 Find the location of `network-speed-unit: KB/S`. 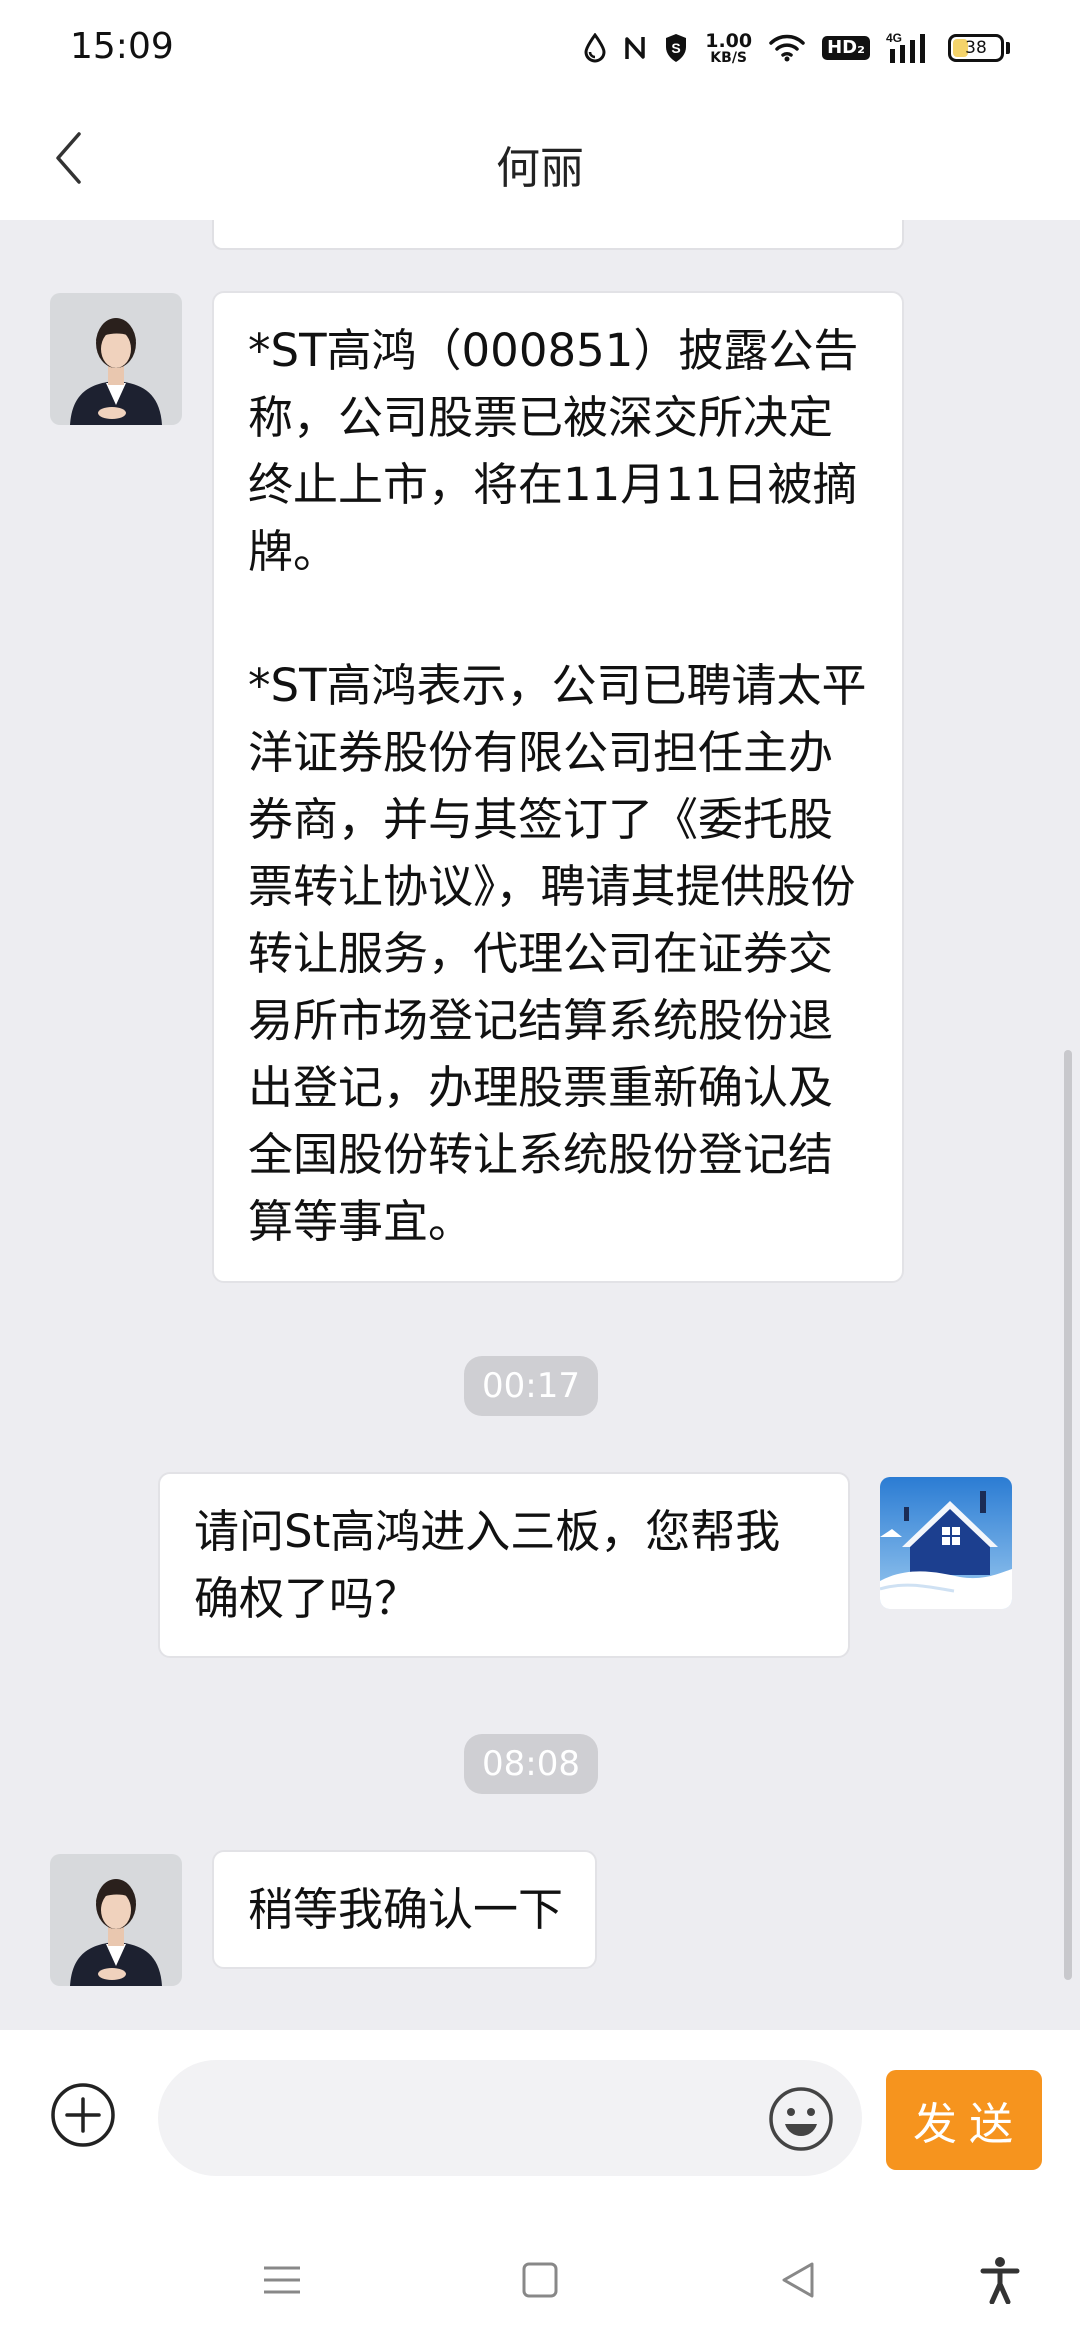

network-speed-unit: KB/S is located at coordinates (729, 57).